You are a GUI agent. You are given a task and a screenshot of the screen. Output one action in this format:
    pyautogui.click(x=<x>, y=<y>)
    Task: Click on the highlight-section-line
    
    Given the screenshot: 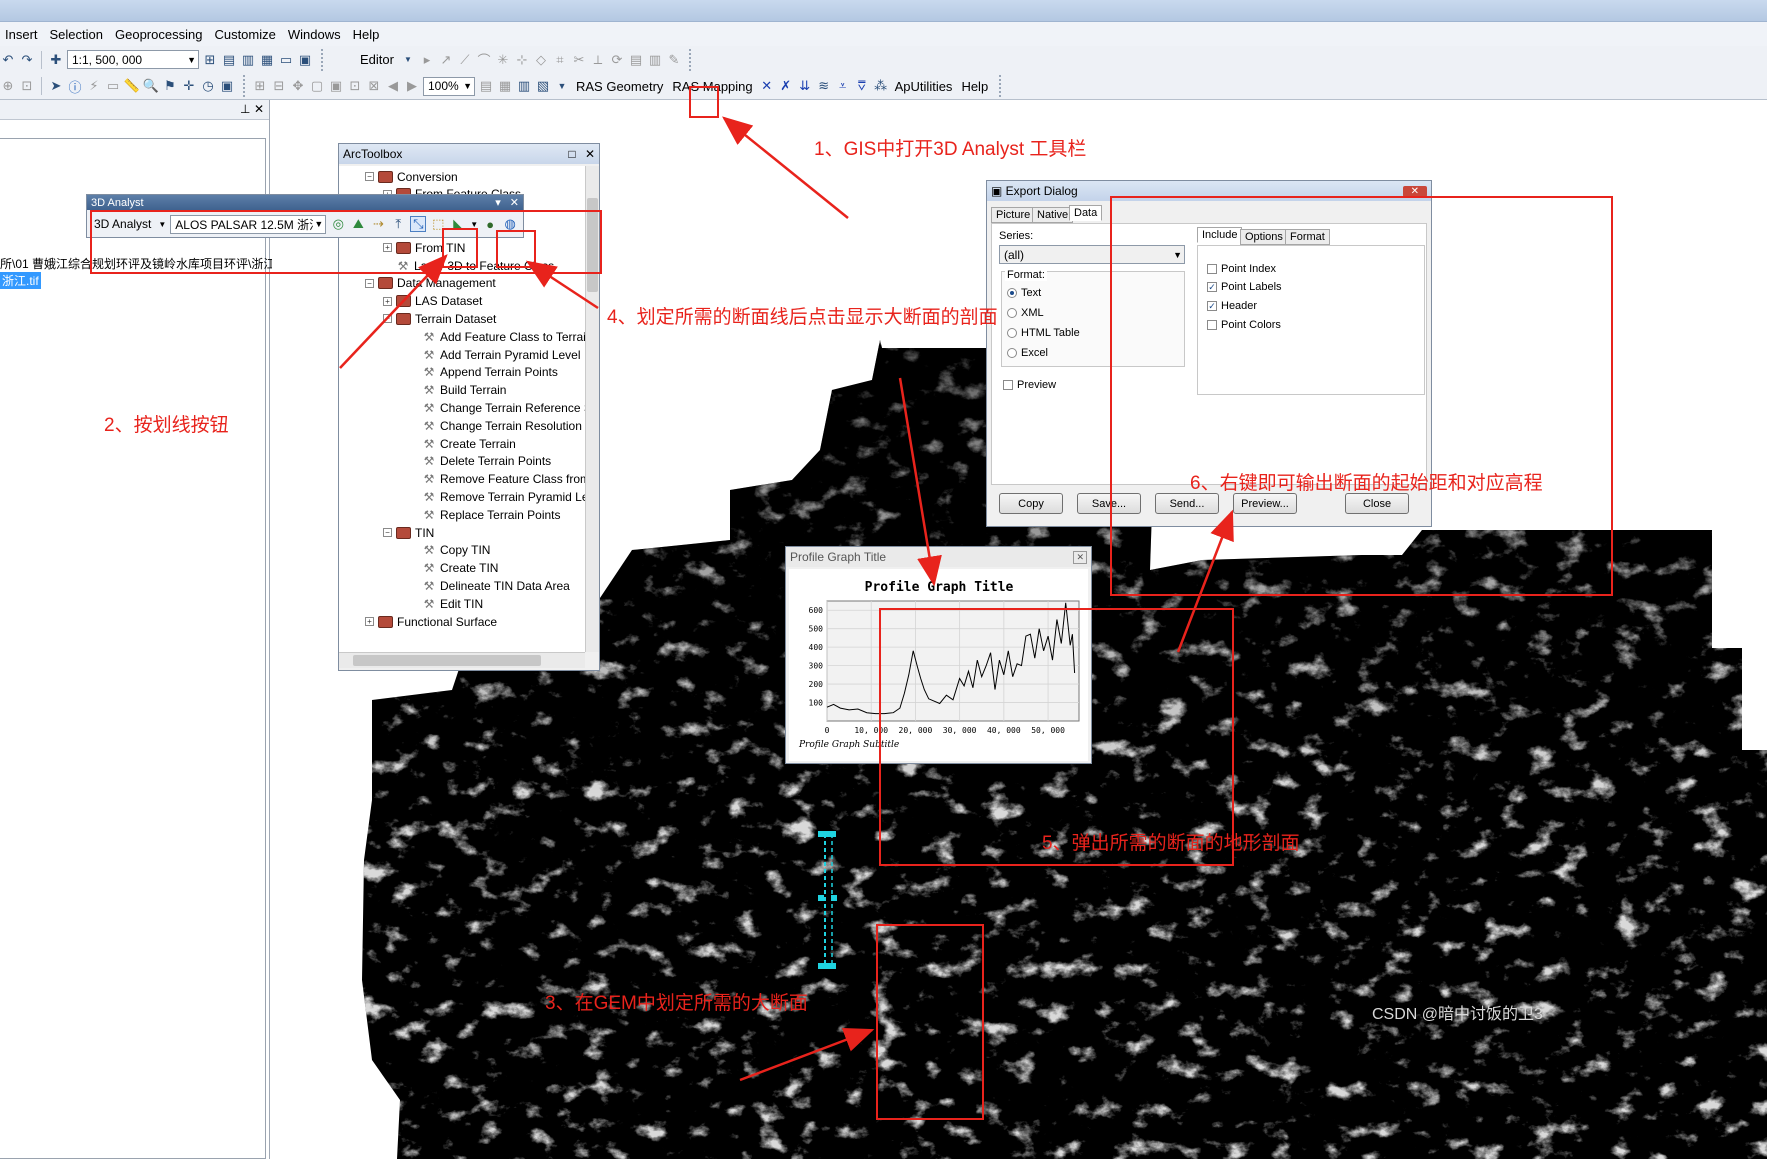 What is the action you would take?
    pyautogui.click(x=930, y=1022)
    